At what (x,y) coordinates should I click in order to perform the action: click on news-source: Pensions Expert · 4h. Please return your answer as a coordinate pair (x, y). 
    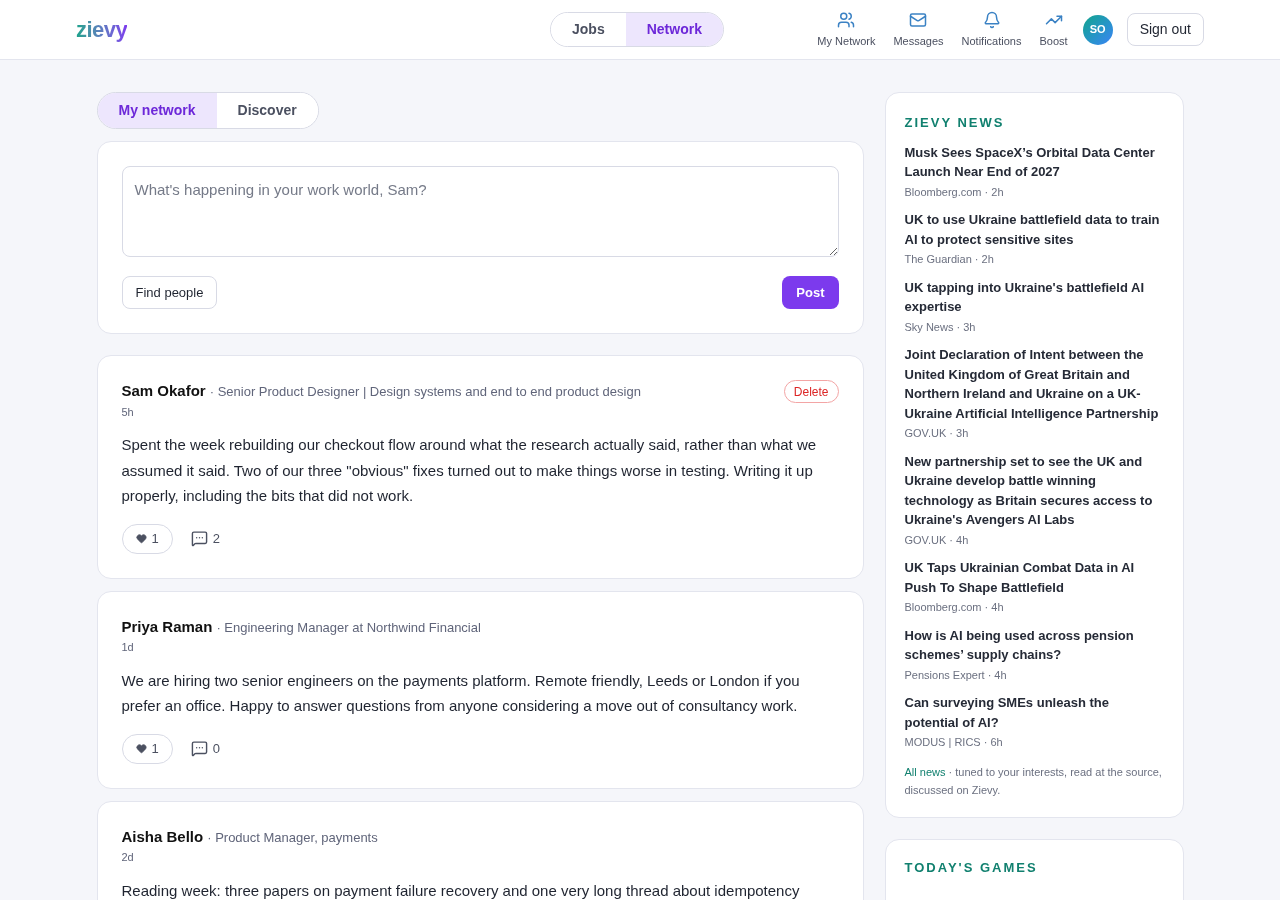
    Looking at the image, I should click on (956, 675).